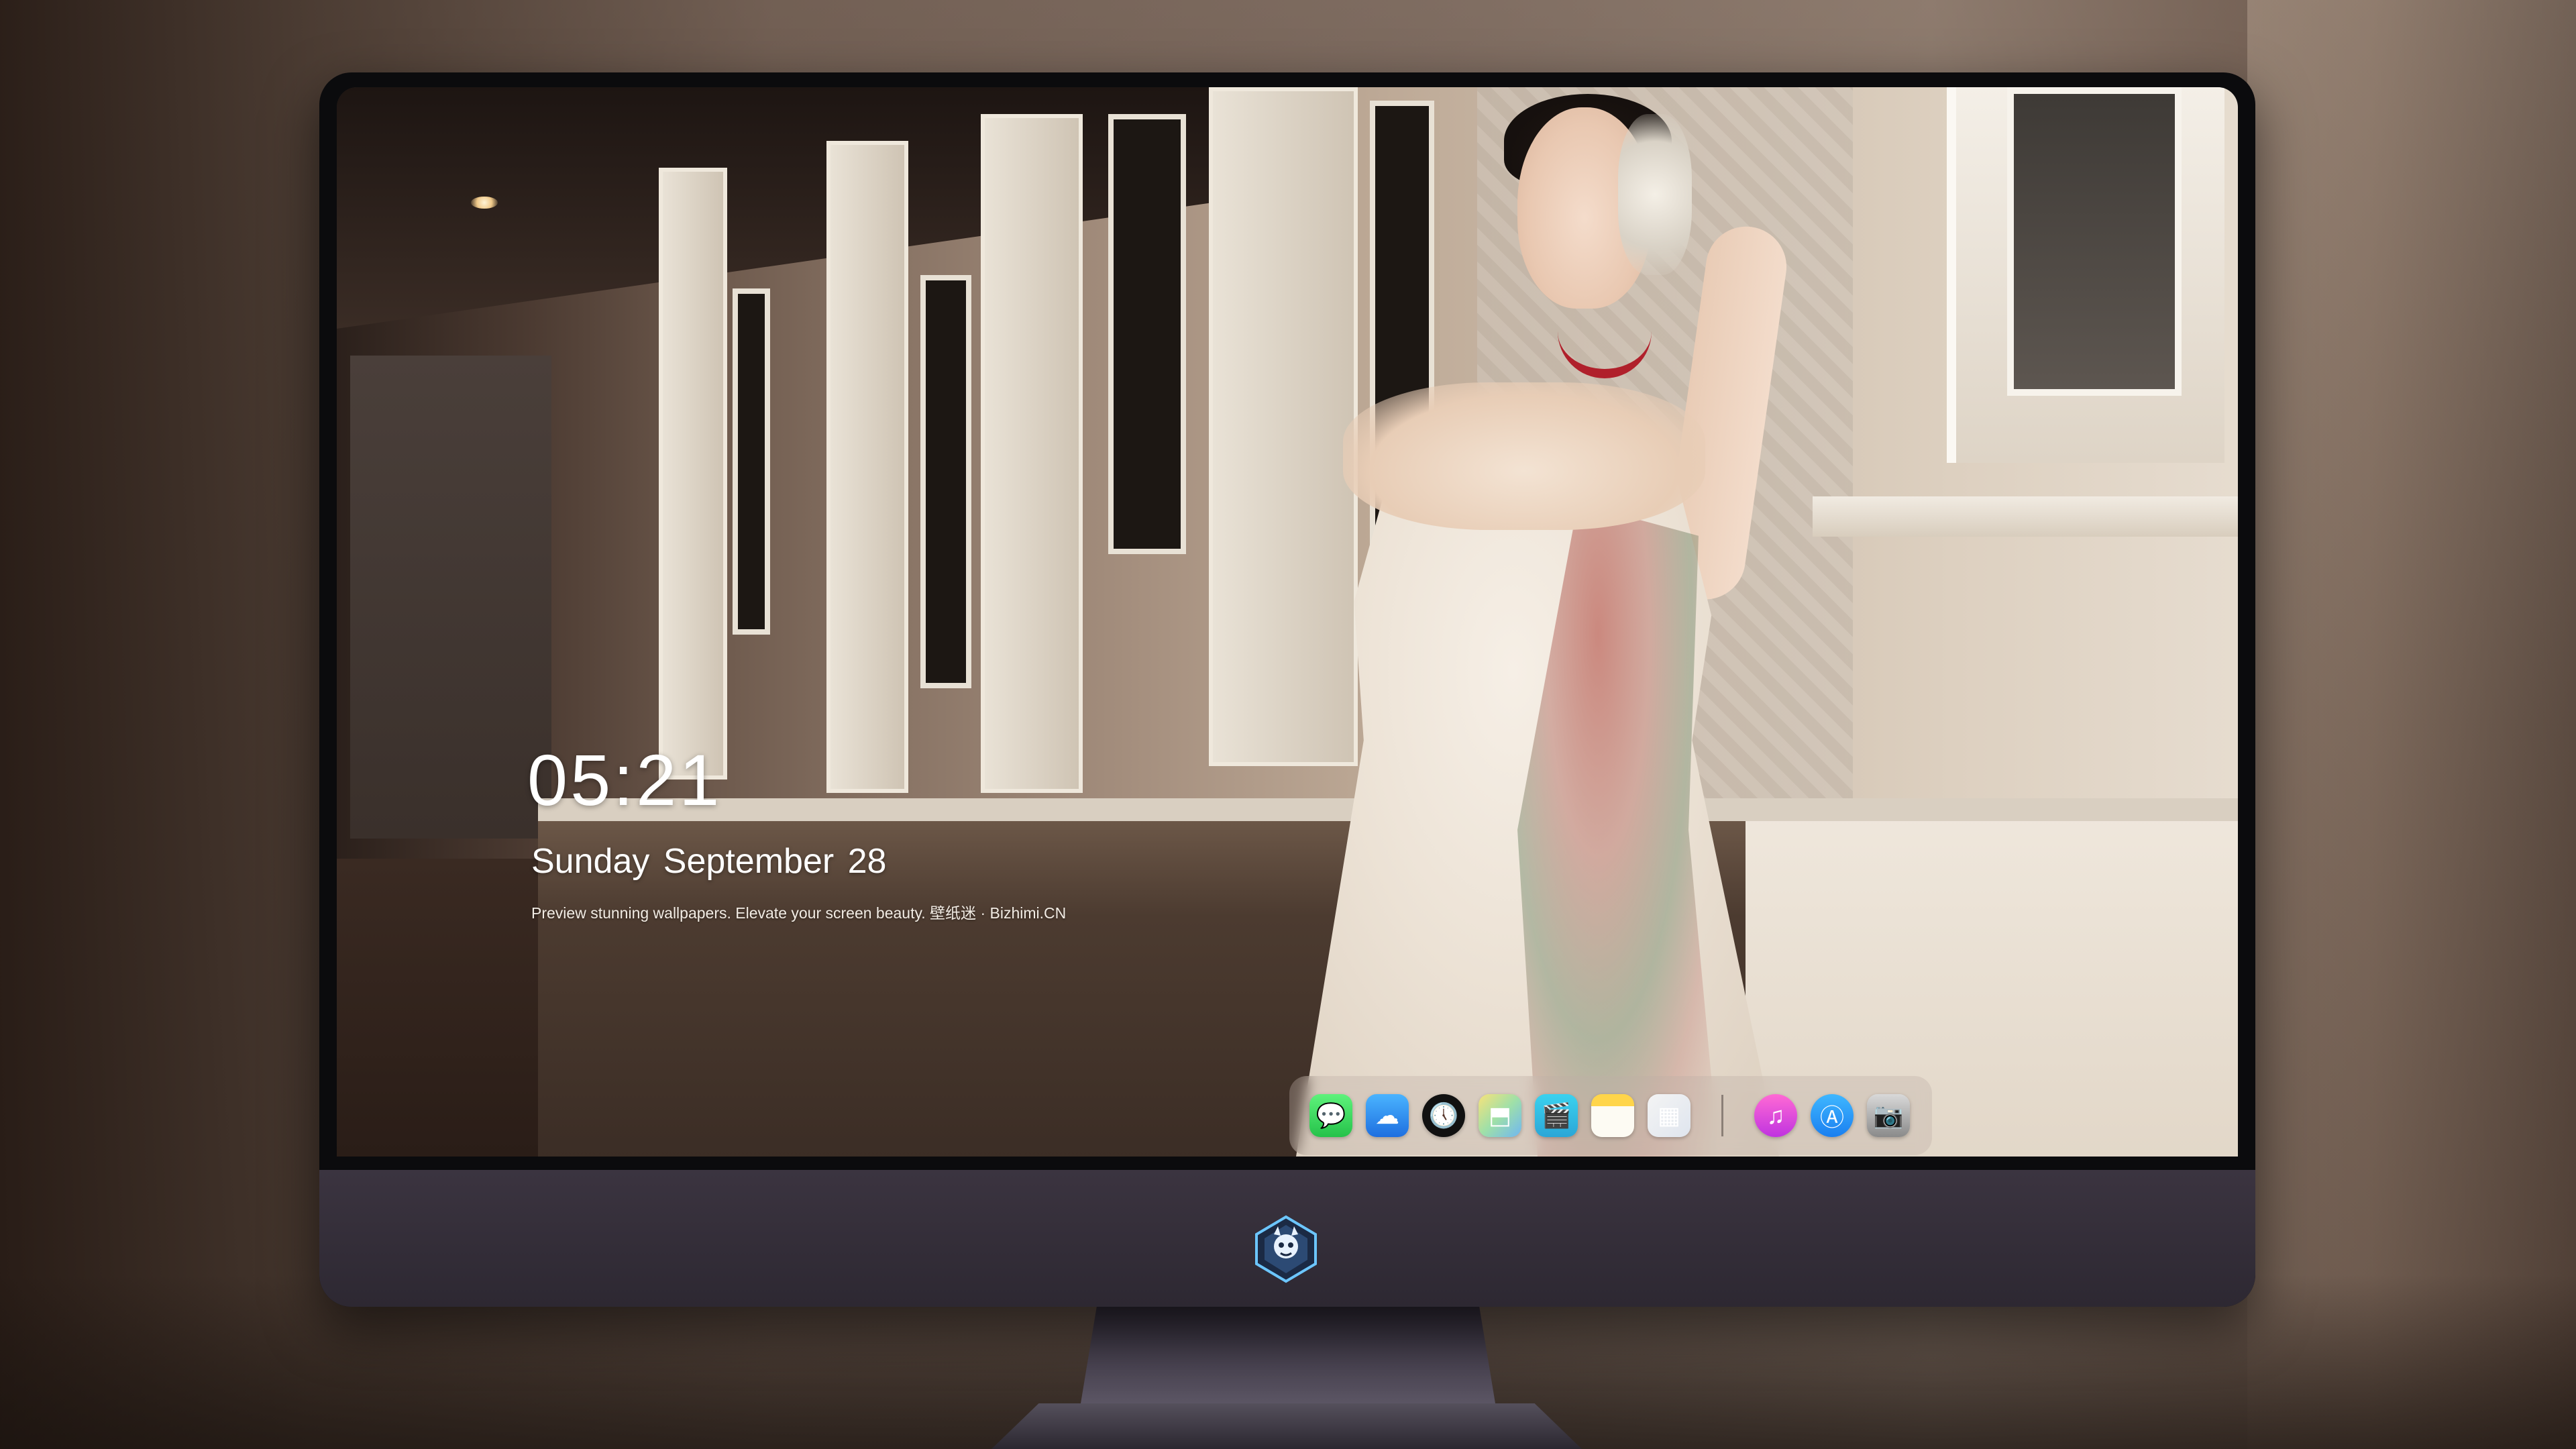  What do you see at coordinates (450, 597) in the screenshot?
I see `wallpaper-far-door` at bounding box center [450, 597].